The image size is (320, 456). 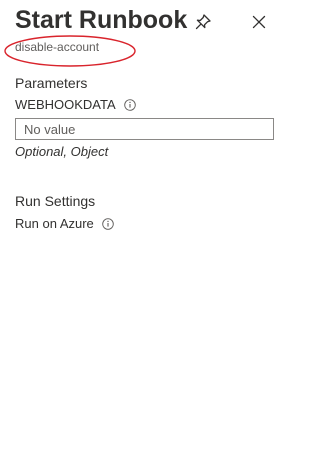 I want to click on subtitle-annotation: disable-account, so click(x=70, y=51).